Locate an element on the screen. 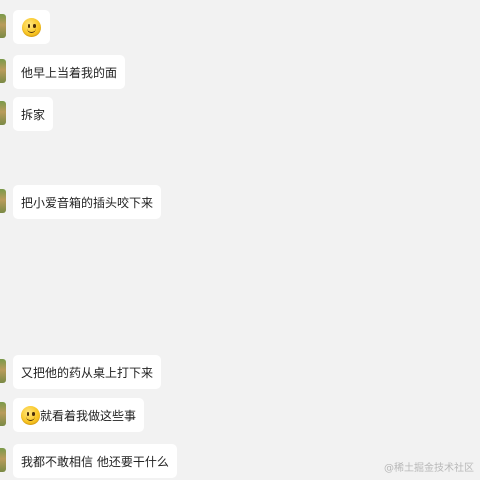 This screenshot has height=480, width=480. watermark: @稀土掘金技术社区 is located at coordinates (429, 468).